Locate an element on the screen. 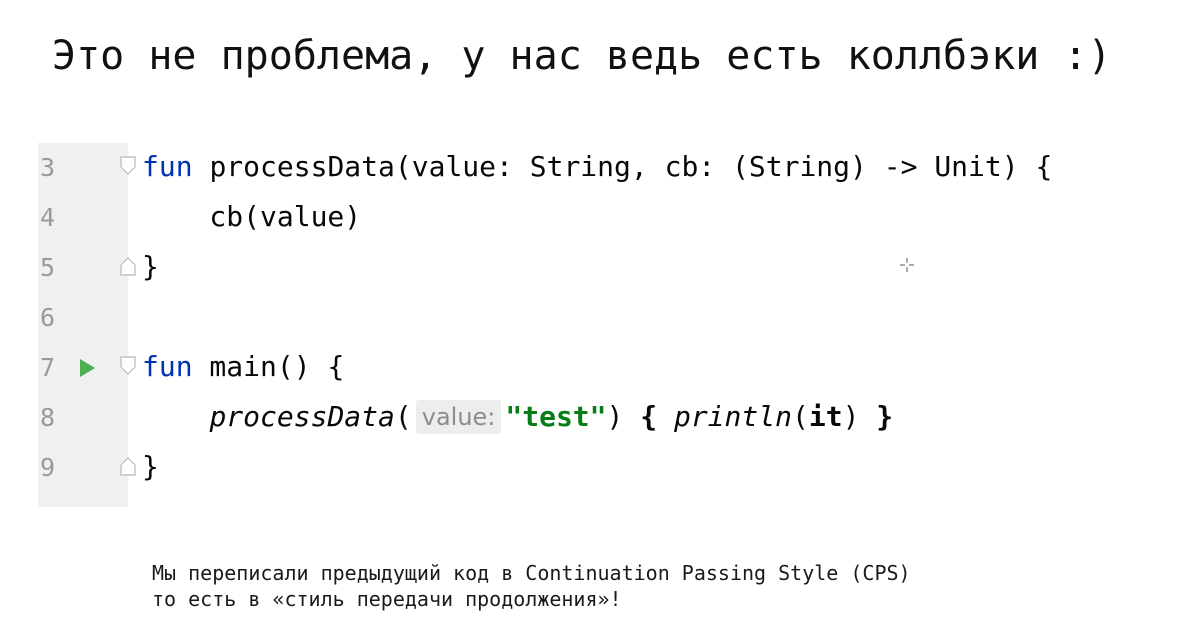 This screenshot has height=638, width=1179. code-text: cb(value) is located at coordinates (251, 217).